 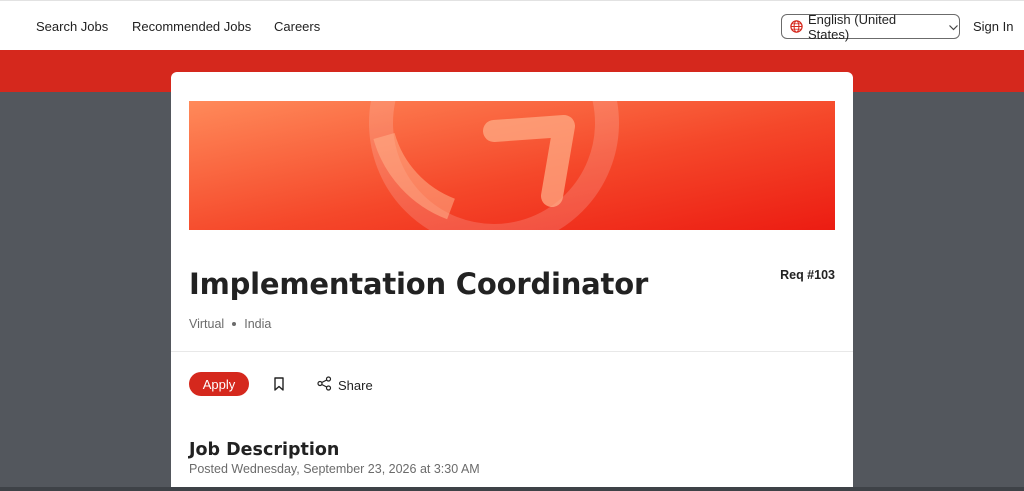 What do you see at coordinates (234, 324) in the screenshot?
I see `separator-dot` at bounding box center [234, 324].